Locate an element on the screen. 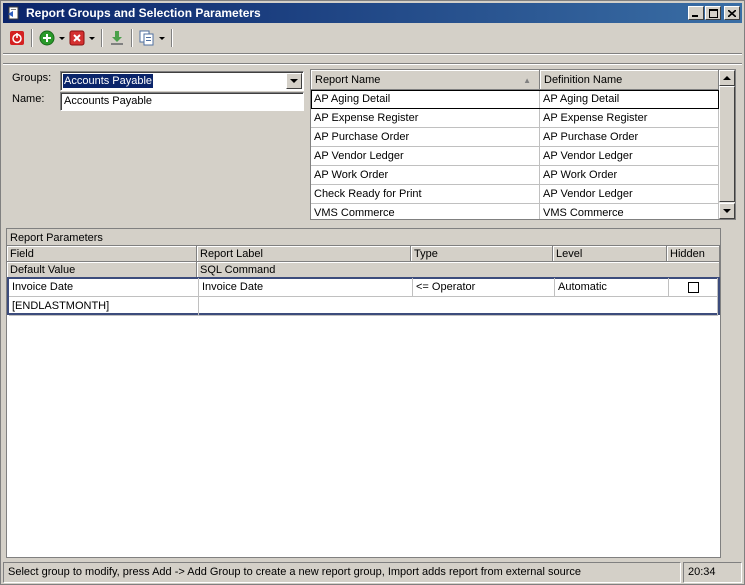 Image resolution: width=745 pixels, height=585 pixels. delete-icon is located at coordinates (77, 38).